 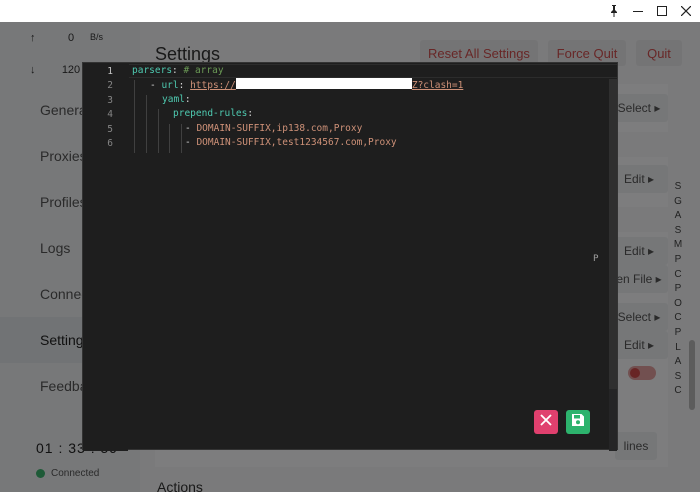 I want to click on yaml-key: yaml, so click(x=173, y=99).